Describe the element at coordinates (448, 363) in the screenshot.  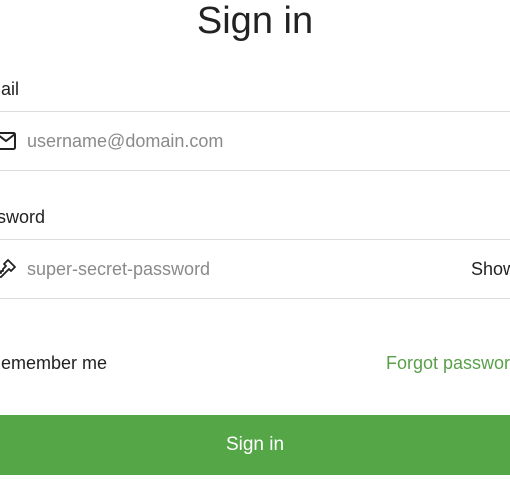
I see `forgot-password-link: Forgot password?` at that location.